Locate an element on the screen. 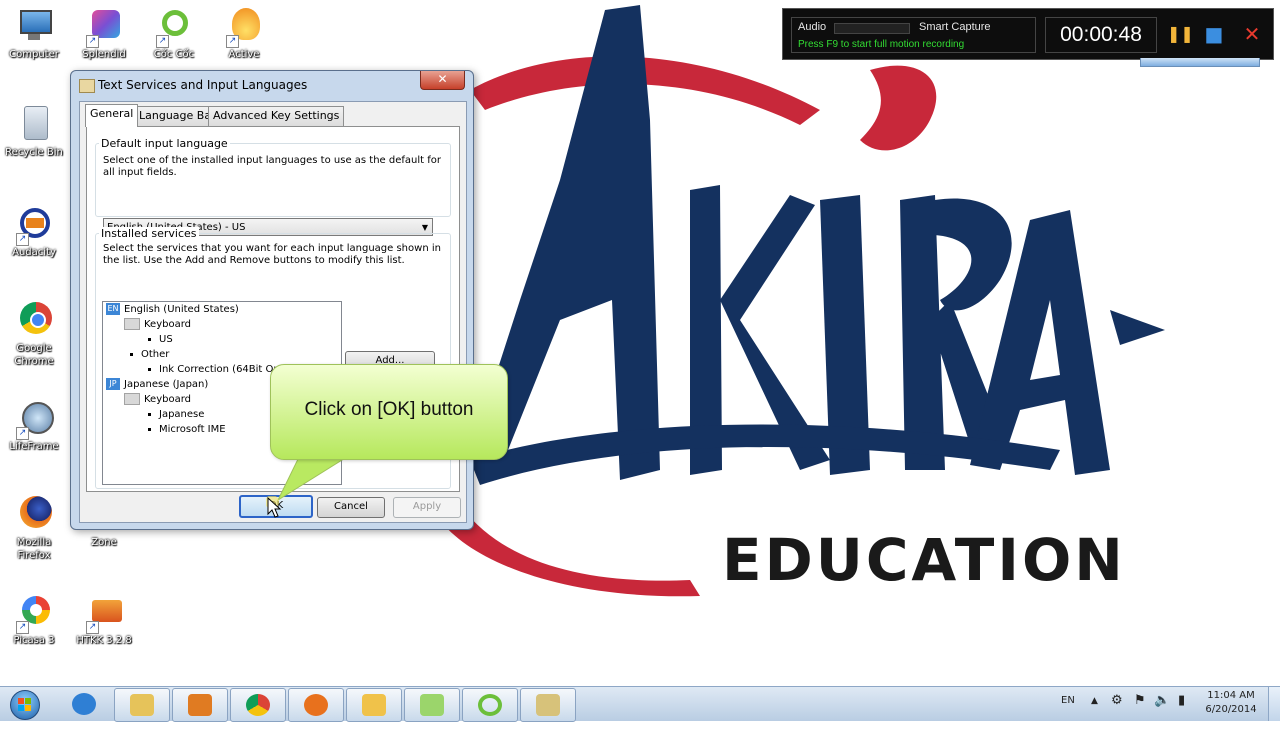 The image size is (1280, 730). system-clock: 11:04 AM 6/20/2014 is located at coordinates (1231, 703).